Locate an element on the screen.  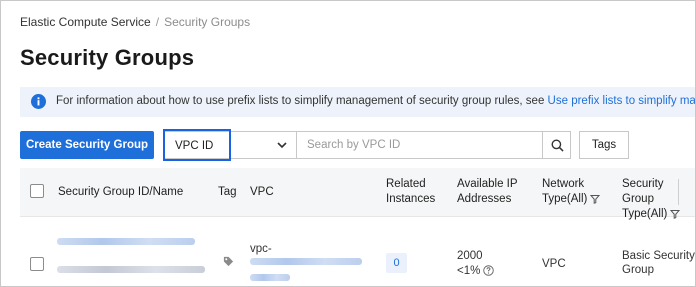
header-available-line2: Addresses is located at coordinates (484, 199).